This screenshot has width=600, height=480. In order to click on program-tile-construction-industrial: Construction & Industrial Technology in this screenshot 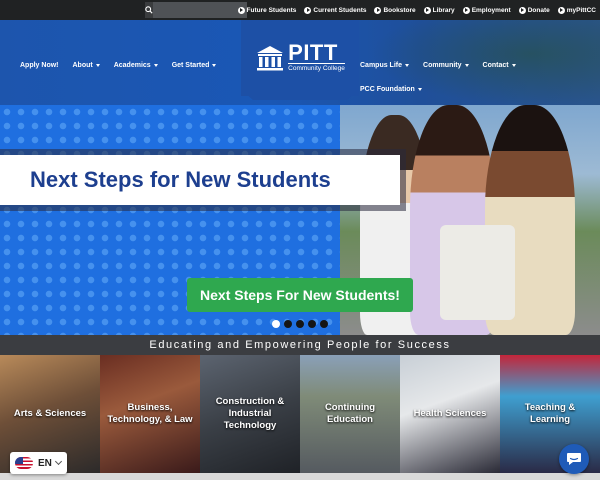, I will do `click(250, 414)`.